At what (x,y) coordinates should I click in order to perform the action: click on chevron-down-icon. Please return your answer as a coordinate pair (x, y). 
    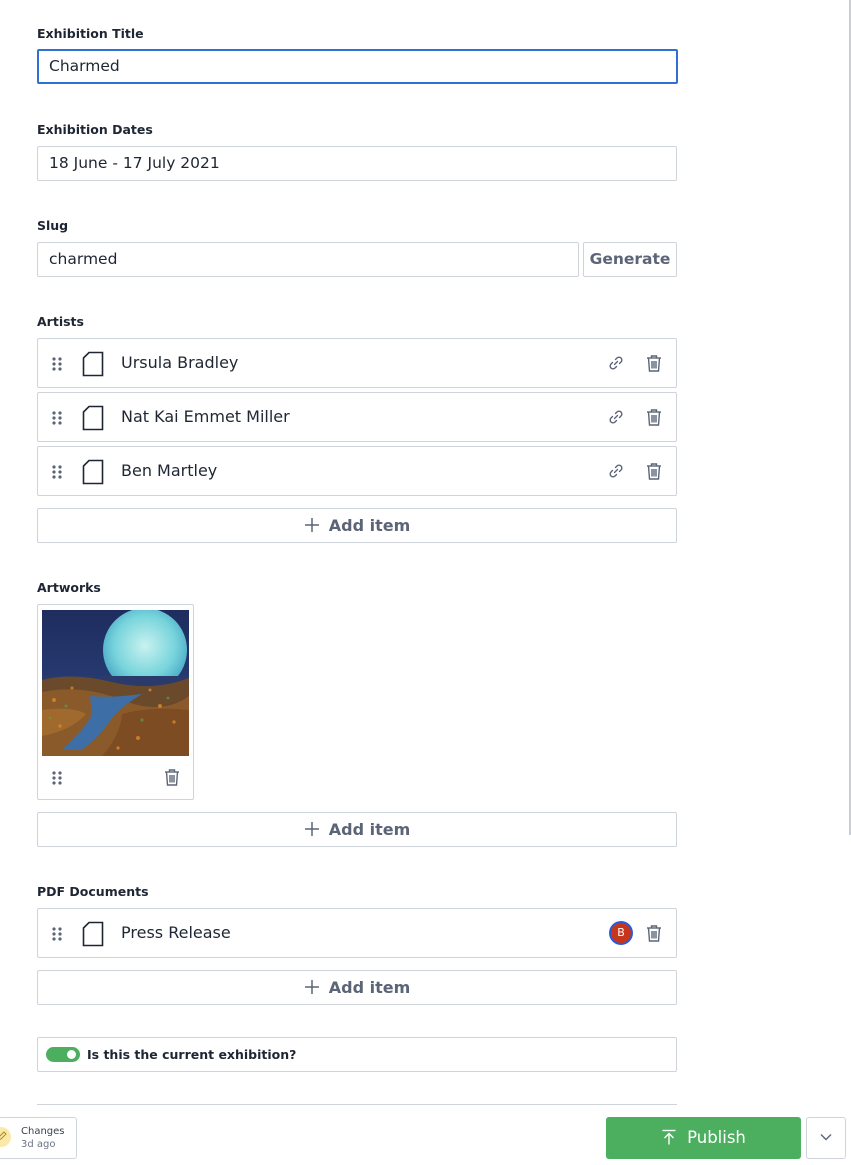
    Looking at the image, I should click on (826, 1137).